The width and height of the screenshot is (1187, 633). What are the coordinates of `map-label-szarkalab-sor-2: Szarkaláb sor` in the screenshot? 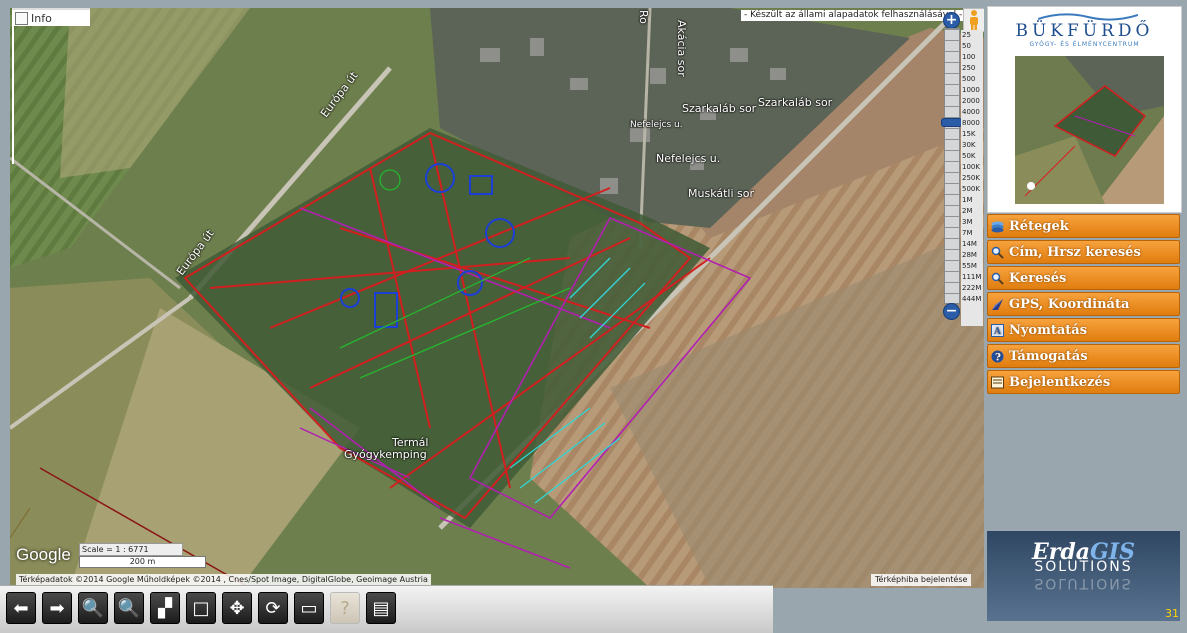 It's located at (795, 102).